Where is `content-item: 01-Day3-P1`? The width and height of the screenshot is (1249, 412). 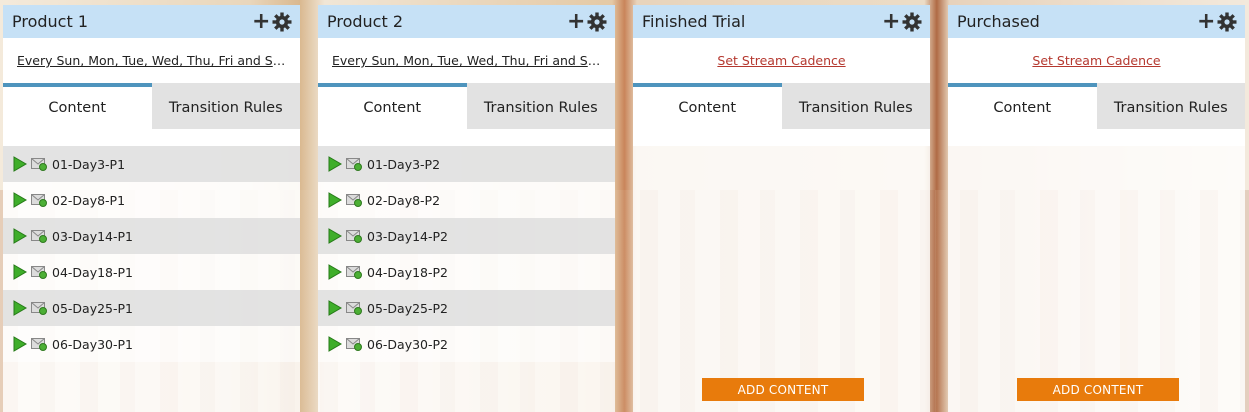
content-item: 01-Day3-P1 is located at coordinates (151, 164).